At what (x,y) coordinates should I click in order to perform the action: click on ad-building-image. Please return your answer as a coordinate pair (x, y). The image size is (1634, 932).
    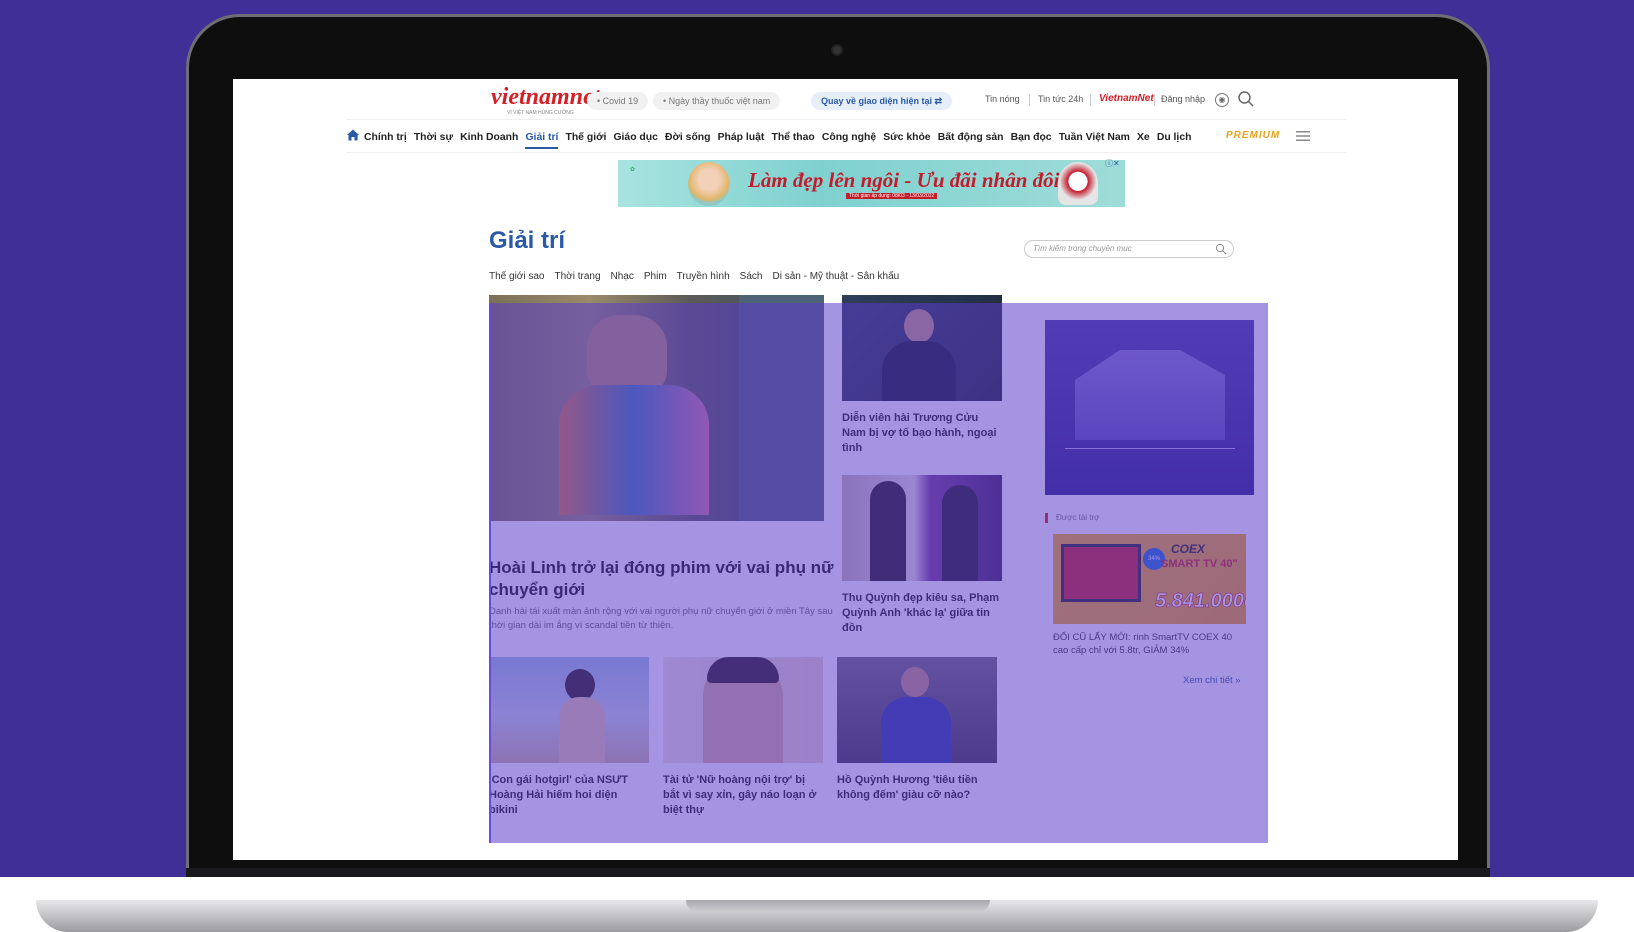
    Looking at the image, I should click on (1150, 395).